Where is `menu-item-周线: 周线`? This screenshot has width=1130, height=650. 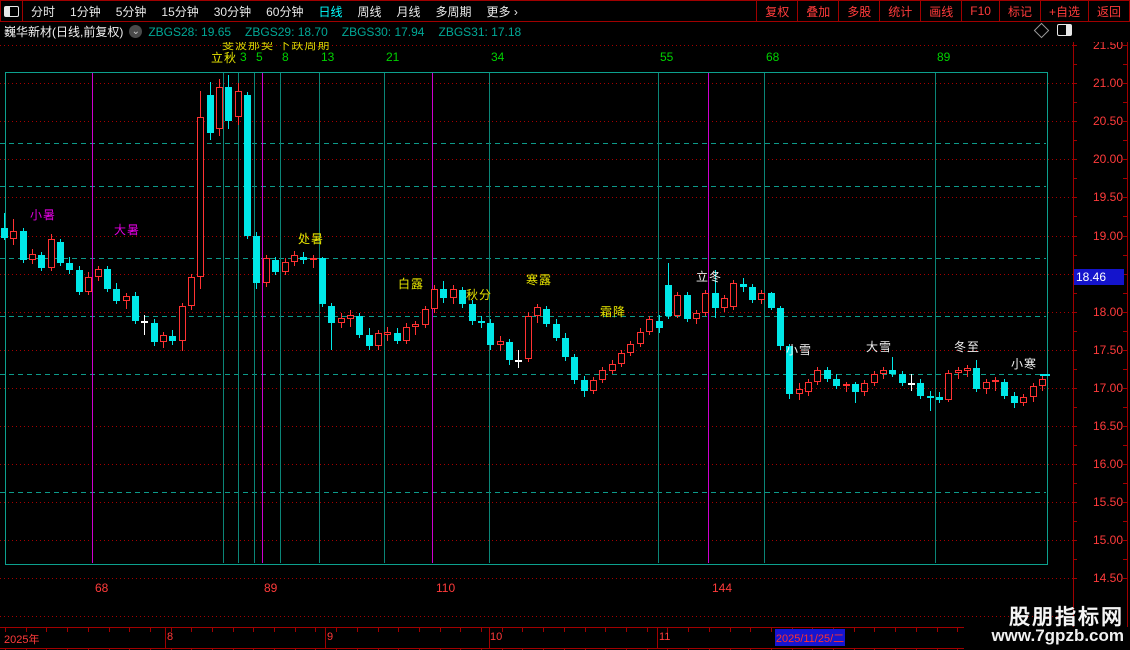
menu-item-周线: 周线 is located at coordinates (369, 11).